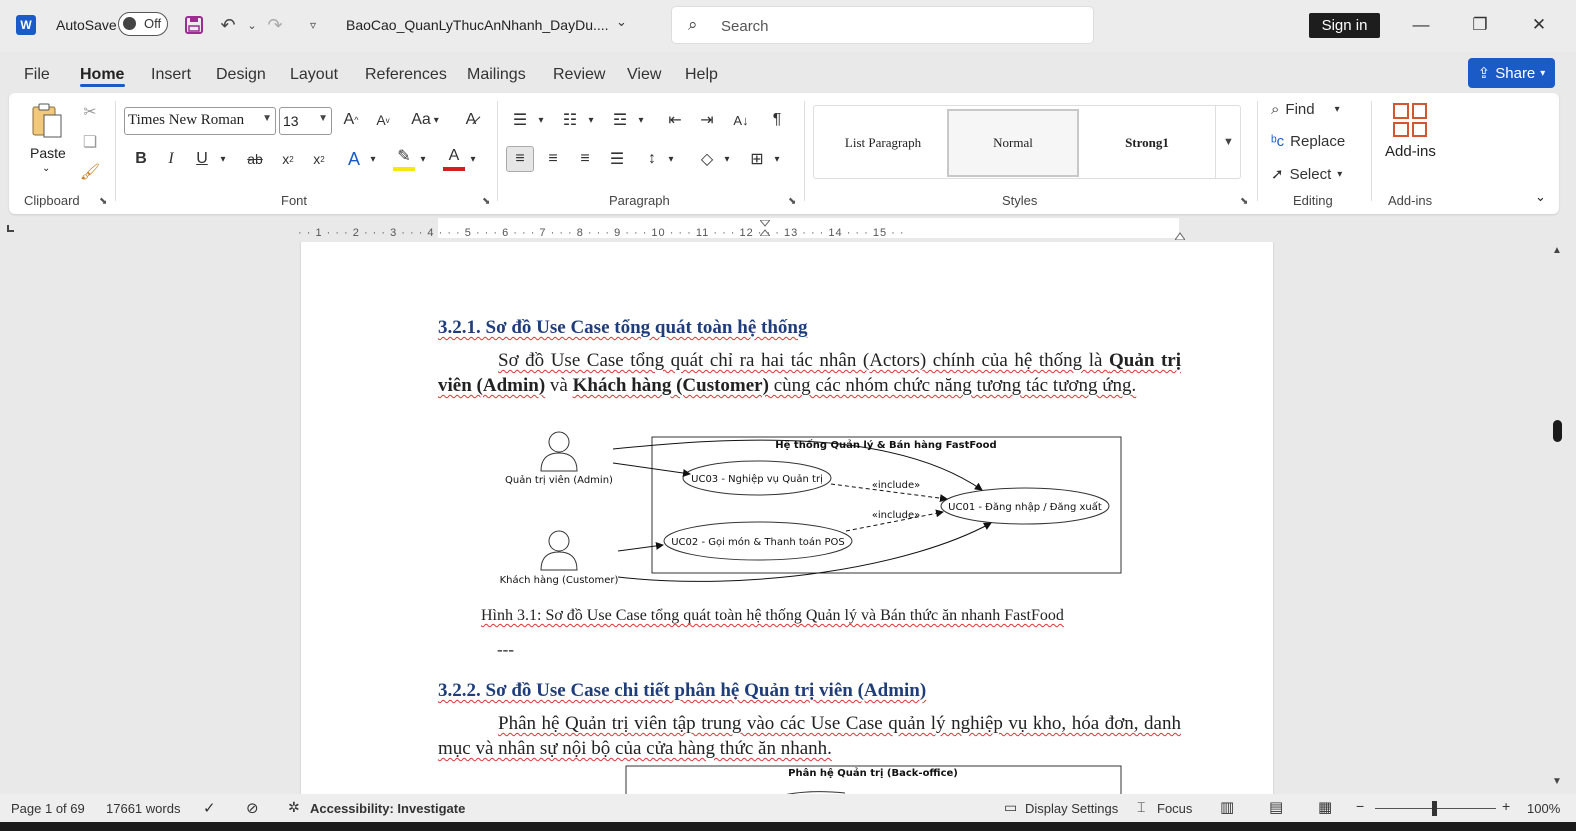 This screenshot has height=831, width=1576. I want to click on display-settings-icon: ▭, so click(1010, 807).